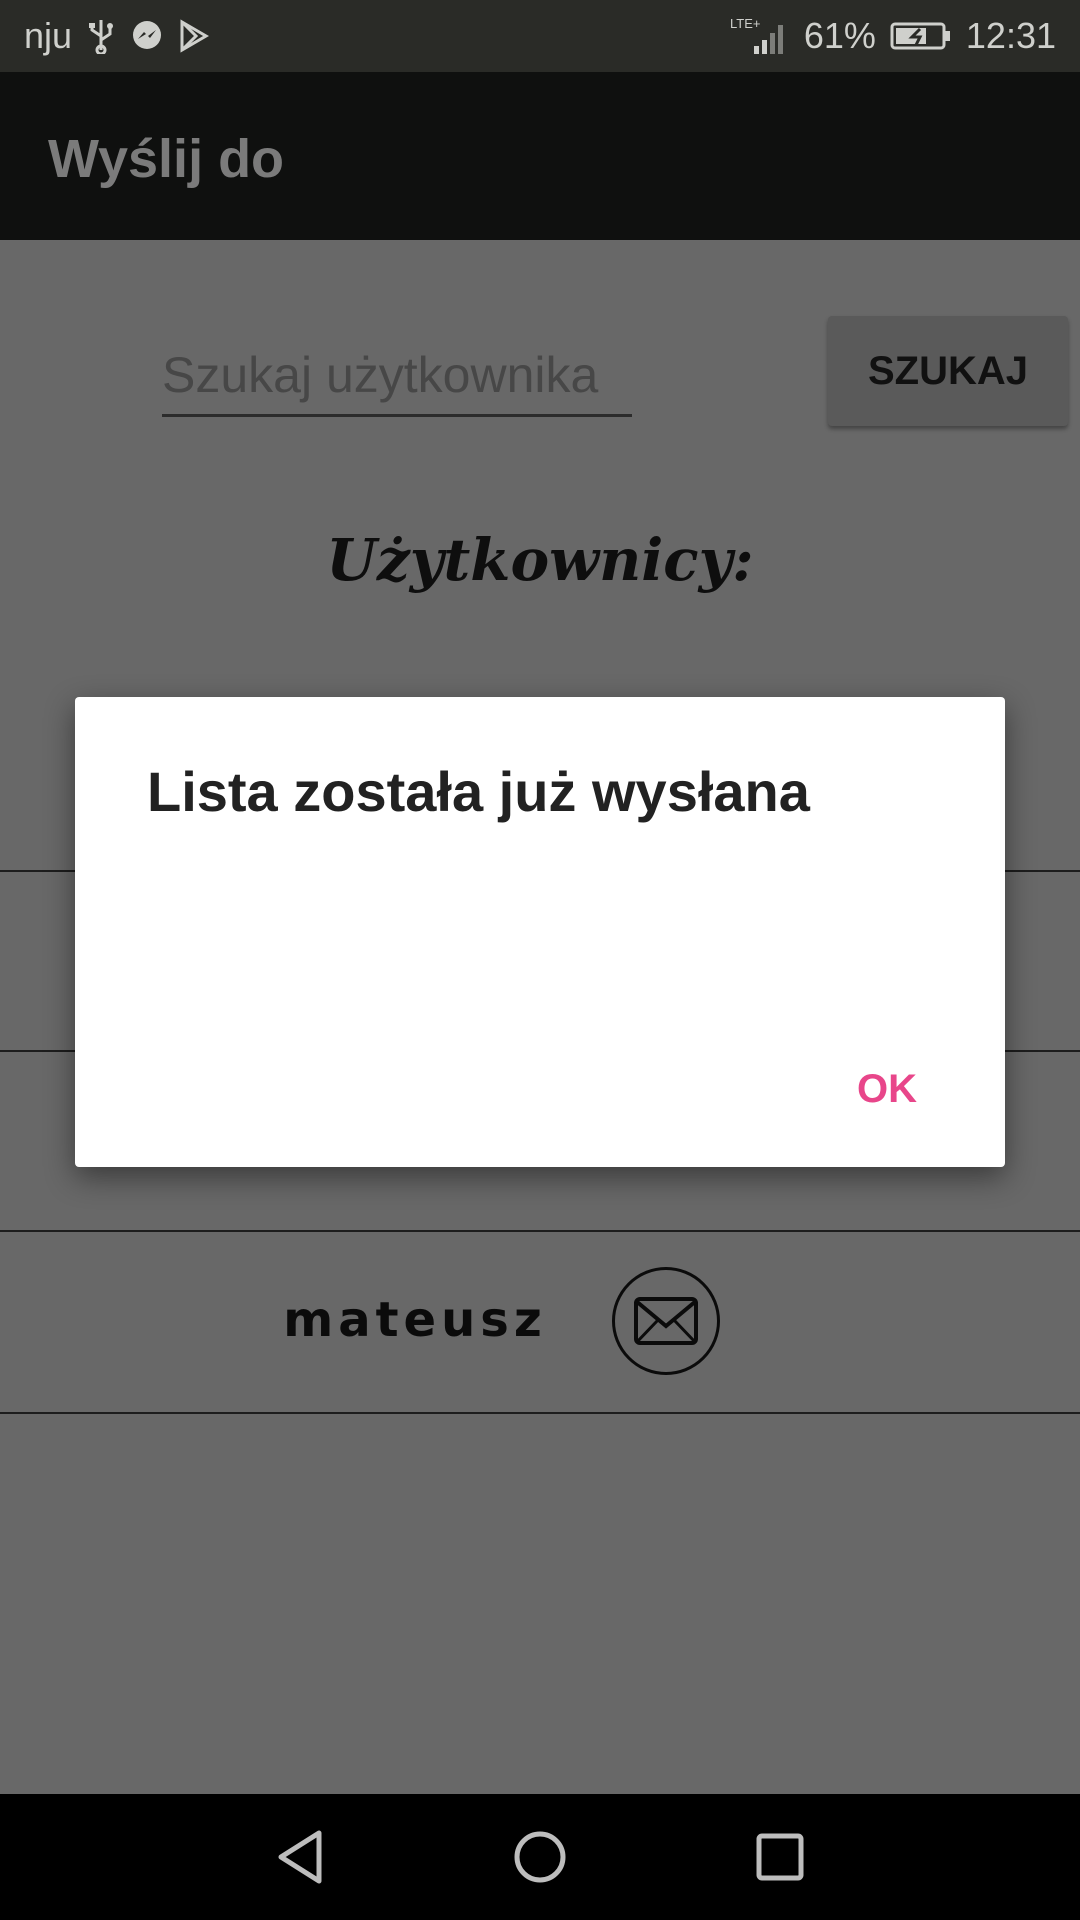  Describe the element at coordinates (147, 36) in the screenshot. I see `messenger-icon` at that location.